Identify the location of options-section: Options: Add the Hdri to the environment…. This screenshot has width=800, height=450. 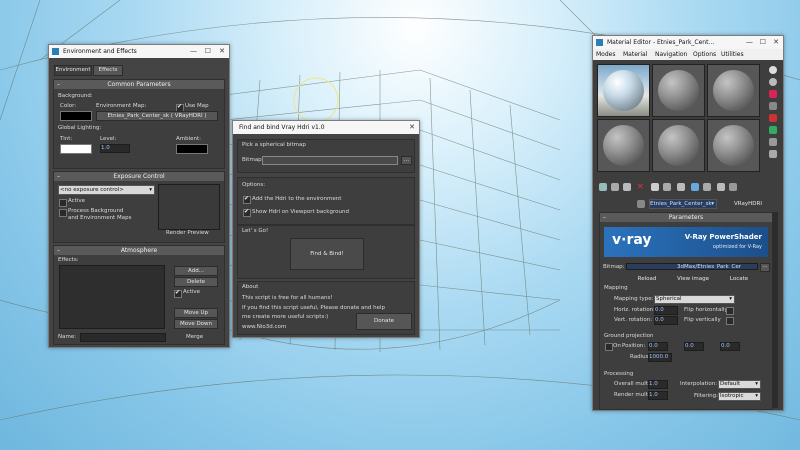
(326, 201).